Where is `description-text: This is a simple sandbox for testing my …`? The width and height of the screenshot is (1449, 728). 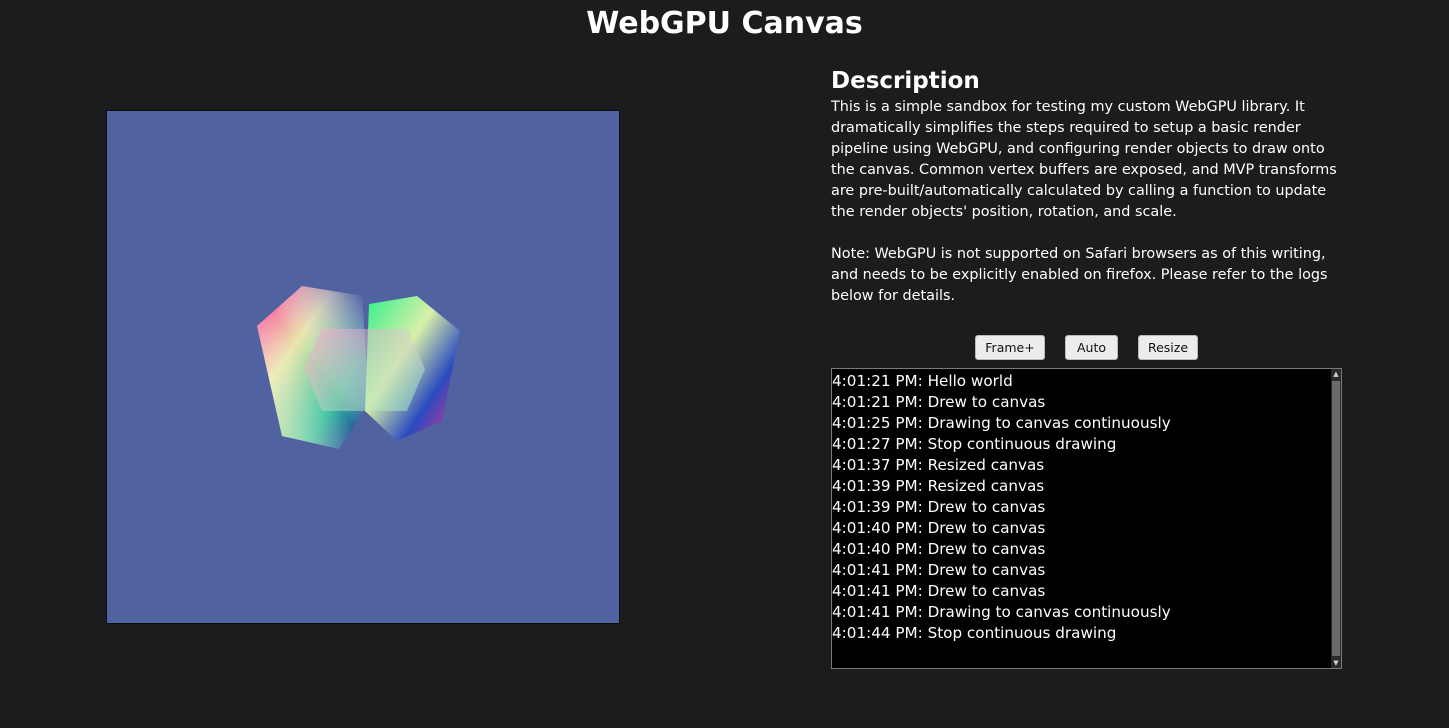
description-text: This is a simple sandbox for testing my … is located at coordinates (1084, 159).